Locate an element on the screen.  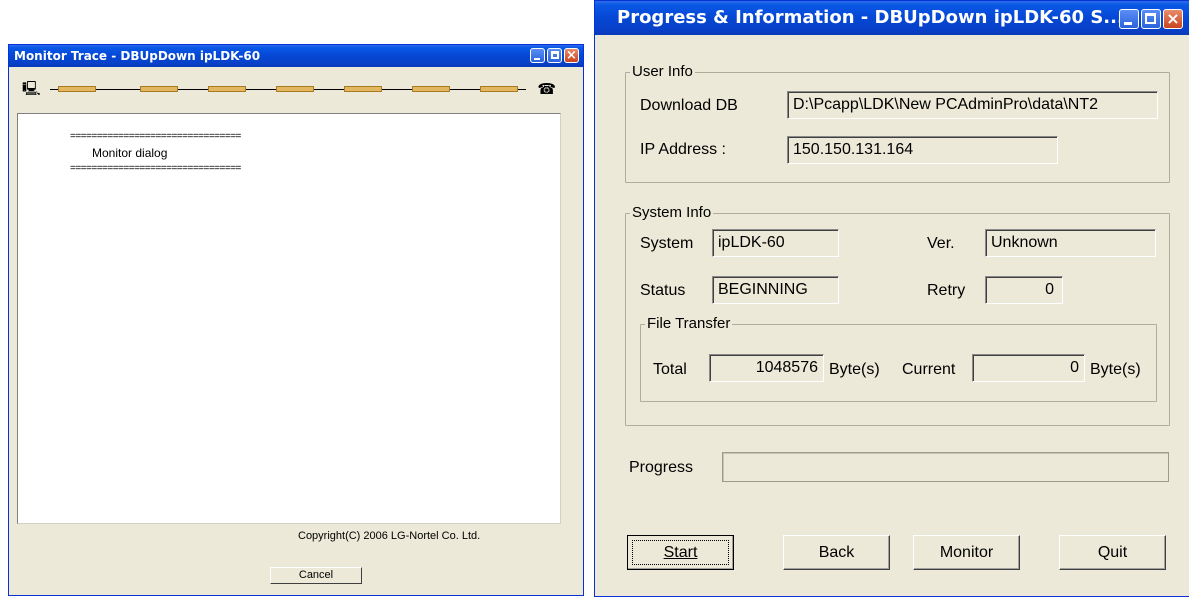
monitor-trace-titlebar: Monitor Trace - DBUpDown ipLDK-60 × is located at coordinates (296, 56).